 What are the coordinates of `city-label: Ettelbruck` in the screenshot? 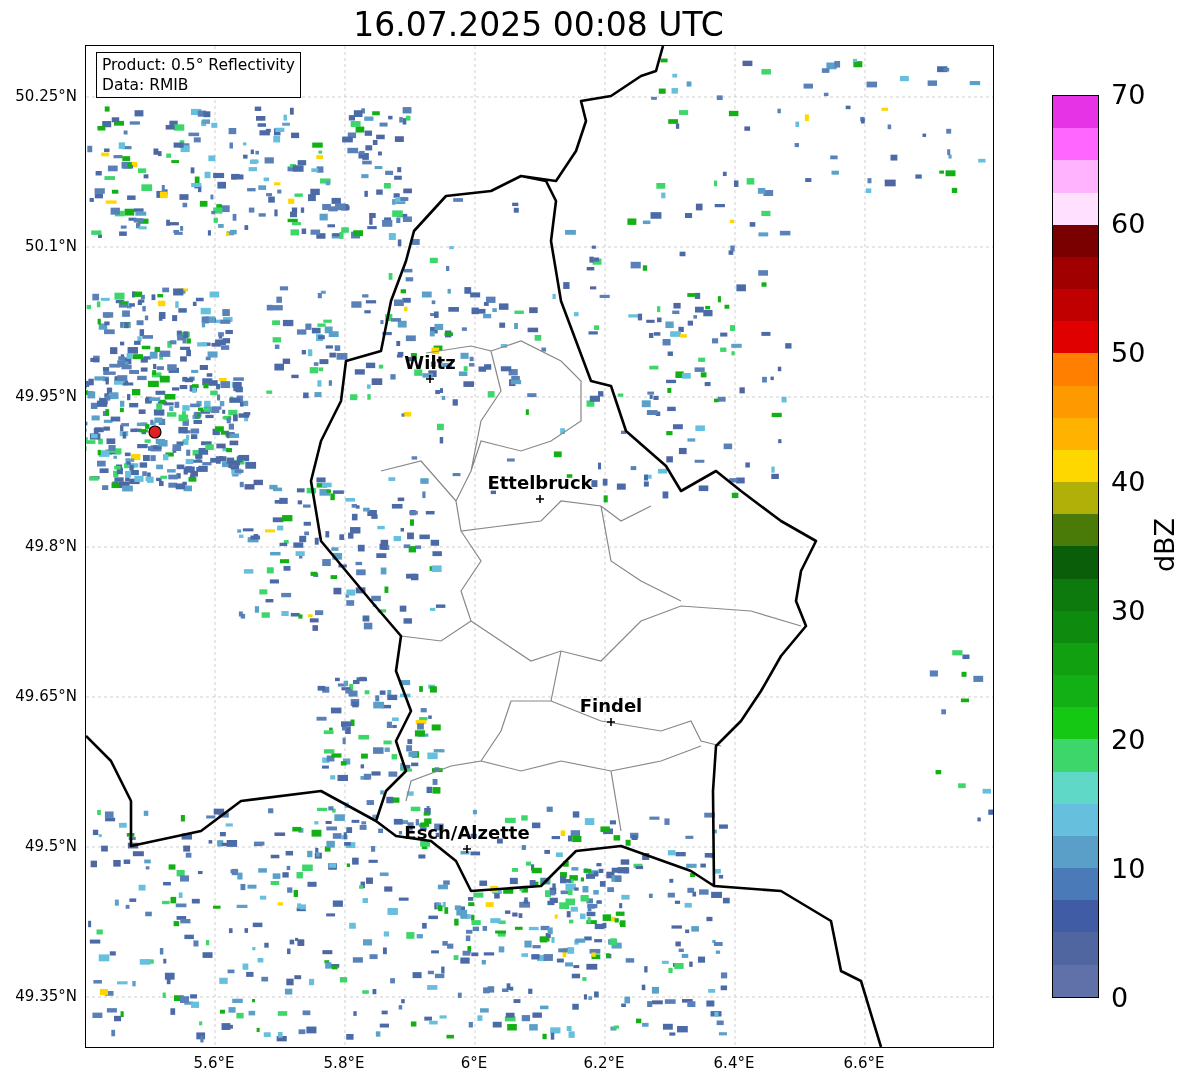 It's located at (540, 483).